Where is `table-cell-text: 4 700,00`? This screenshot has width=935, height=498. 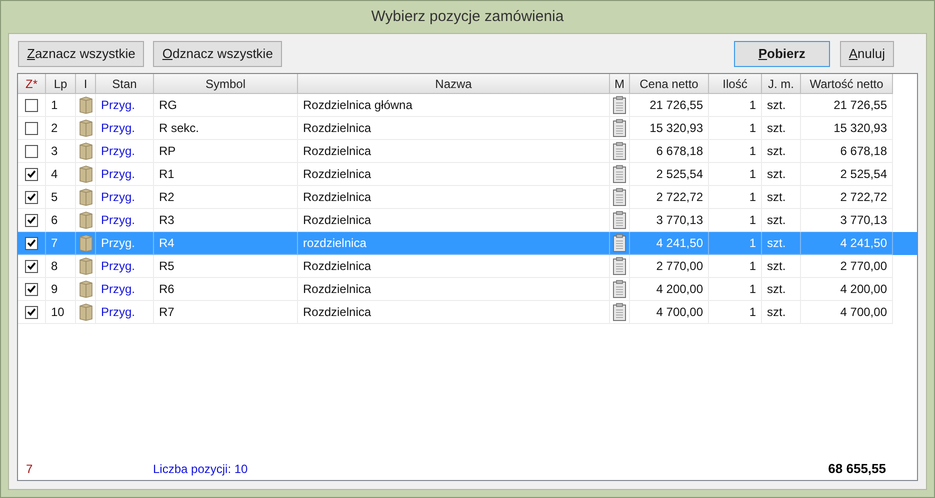
table-cell-text: 4 700,00 is located at coordinates (679, 312).